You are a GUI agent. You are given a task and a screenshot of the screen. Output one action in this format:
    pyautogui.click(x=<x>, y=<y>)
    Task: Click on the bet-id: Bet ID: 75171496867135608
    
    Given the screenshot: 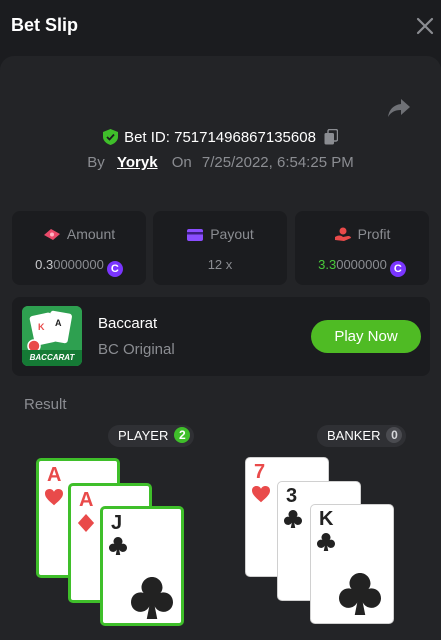 What is the action you would take?
    pyautogui.click(x=220, y=137)
    